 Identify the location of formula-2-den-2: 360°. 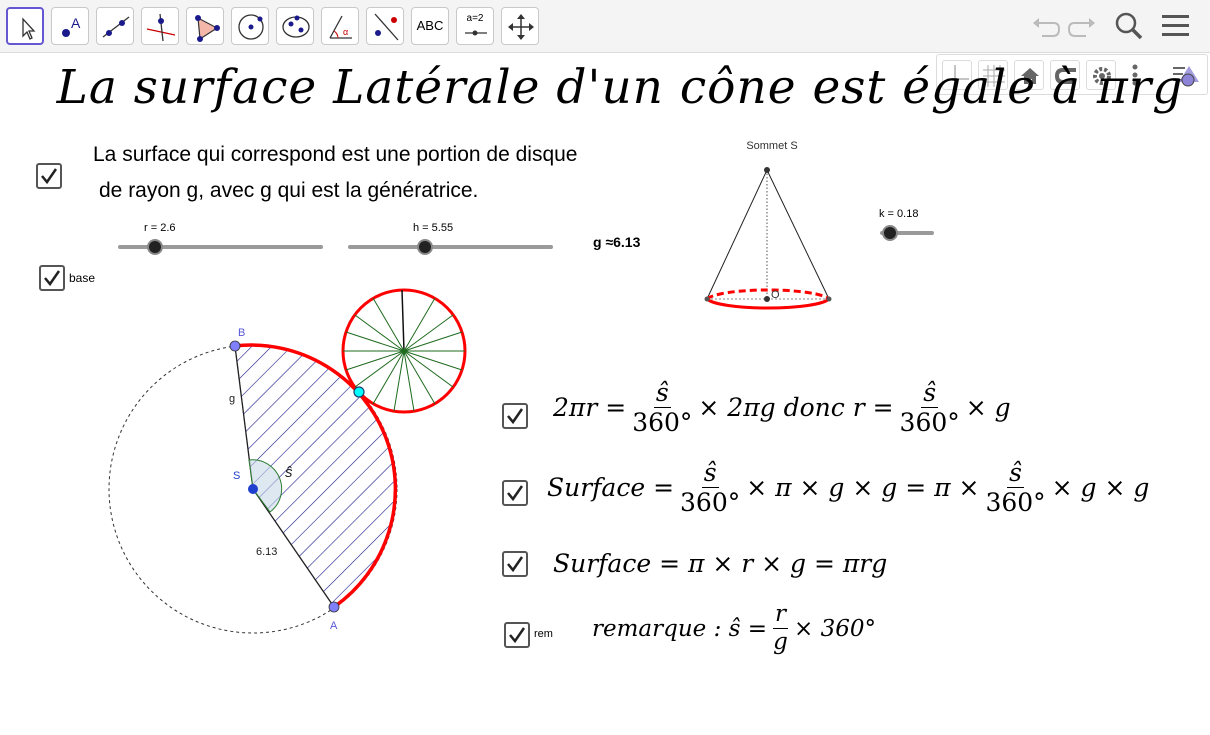
(1015, 502).